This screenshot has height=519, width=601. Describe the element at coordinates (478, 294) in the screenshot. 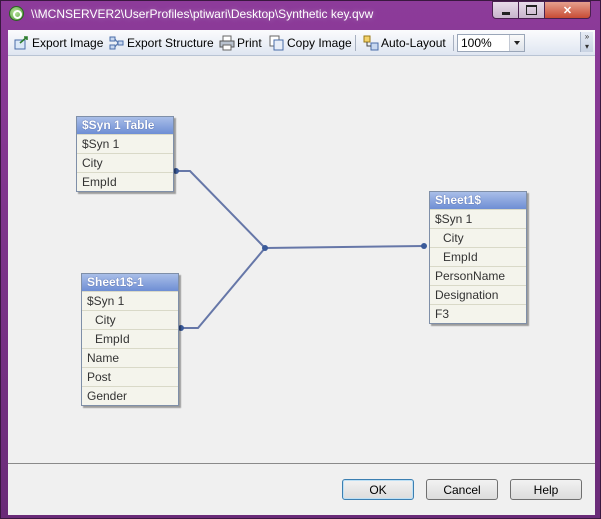

I see `field-row: Designation` at that location.